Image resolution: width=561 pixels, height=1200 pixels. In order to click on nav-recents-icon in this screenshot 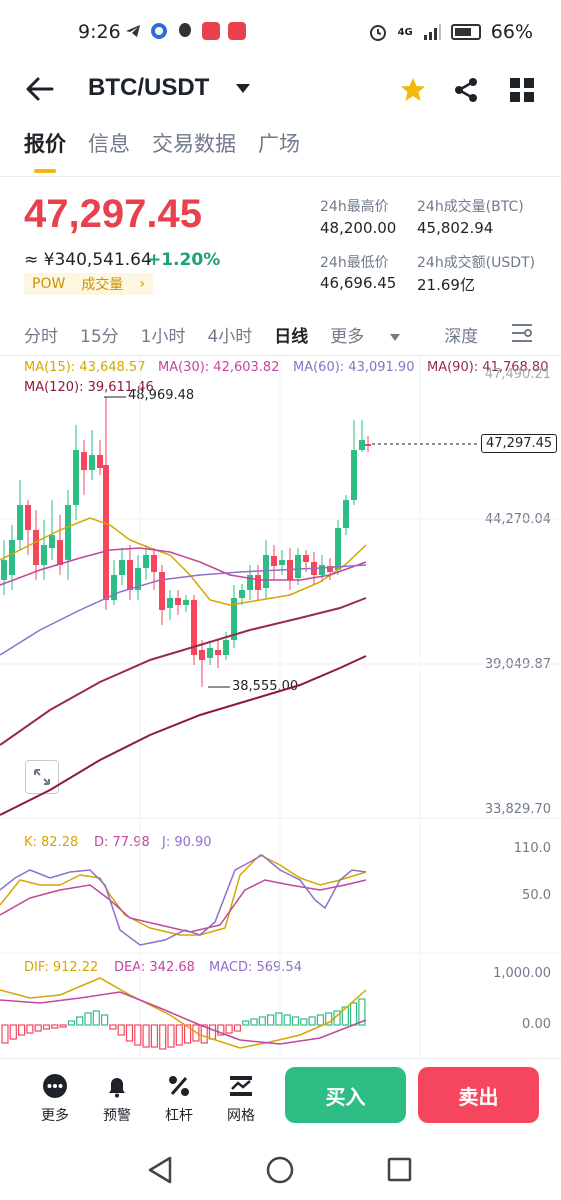, I will do `click(399, 1169)`.